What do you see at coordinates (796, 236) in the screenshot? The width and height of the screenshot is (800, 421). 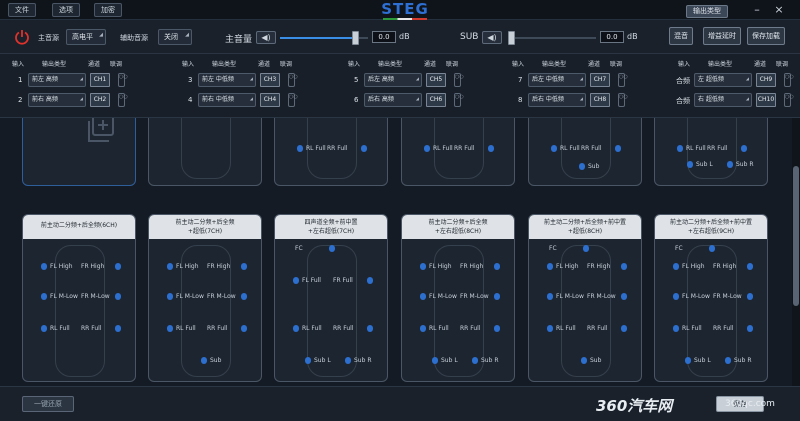 I see `scrollbar-thumb` at bounding box center [796, 236].